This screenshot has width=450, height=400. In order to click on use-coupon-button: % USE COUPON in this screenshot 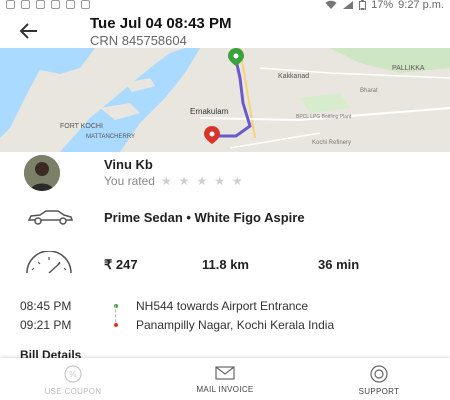, I will do `click(73, 380)`.